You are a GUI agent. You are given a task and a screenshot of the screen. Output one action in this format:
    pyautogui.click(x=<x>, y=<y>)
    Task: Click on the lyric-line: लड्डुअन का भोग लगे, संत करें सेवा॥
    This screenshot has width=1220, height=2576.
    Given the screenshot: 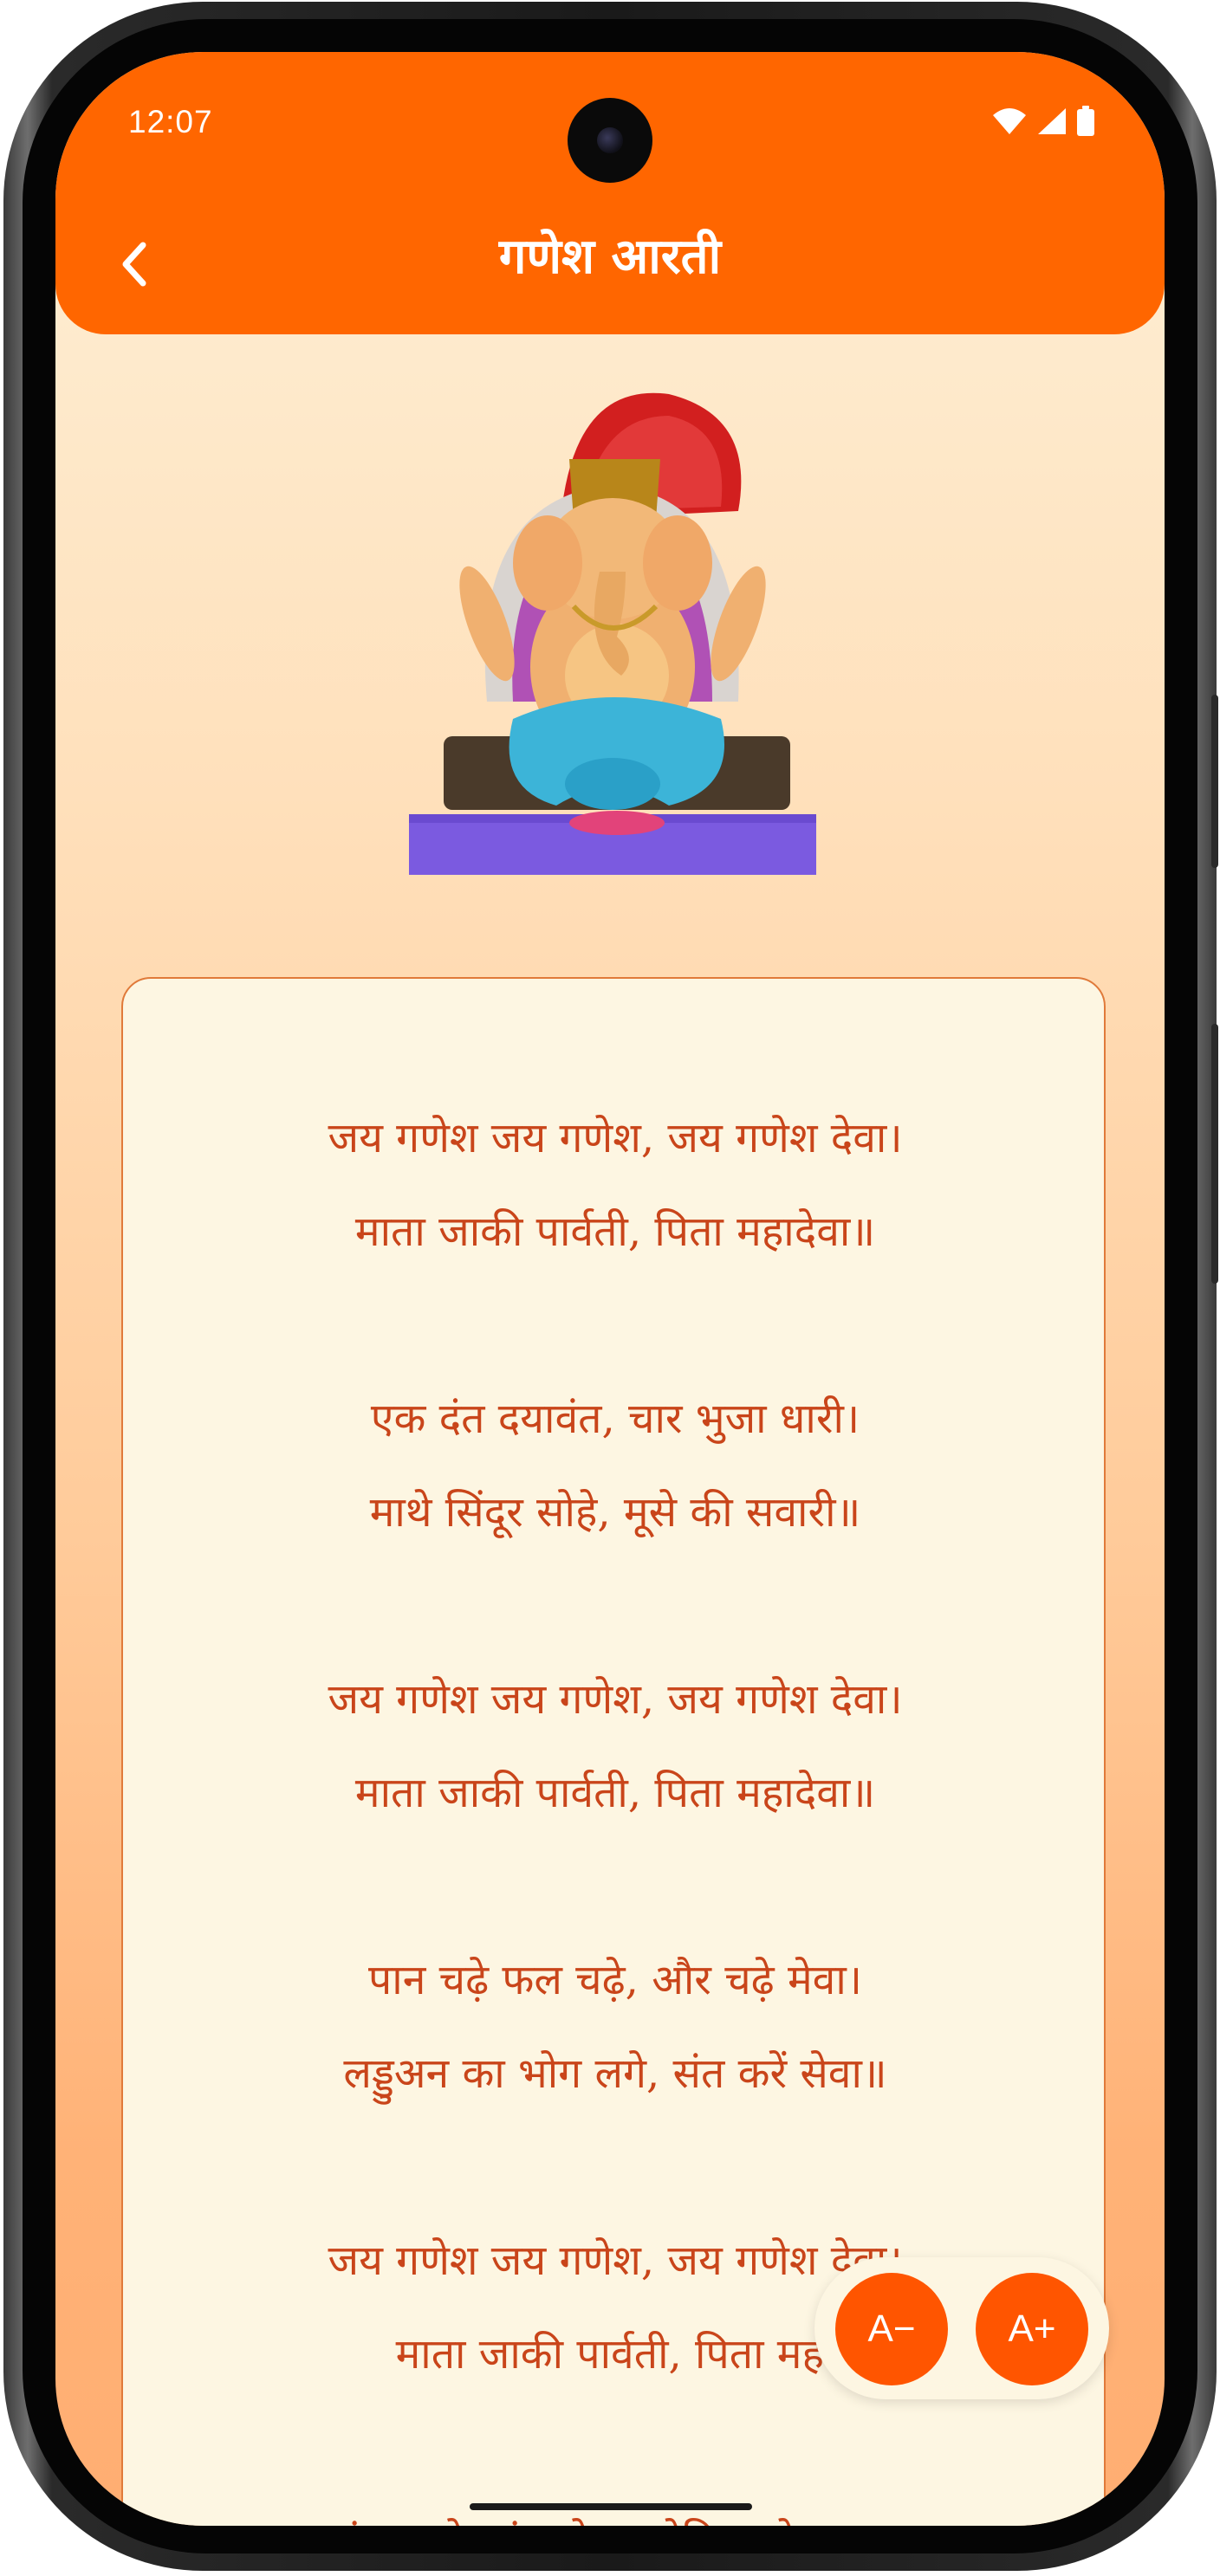 What is the action you would take?
    pyautogui.click(x=615, y=2073)
    